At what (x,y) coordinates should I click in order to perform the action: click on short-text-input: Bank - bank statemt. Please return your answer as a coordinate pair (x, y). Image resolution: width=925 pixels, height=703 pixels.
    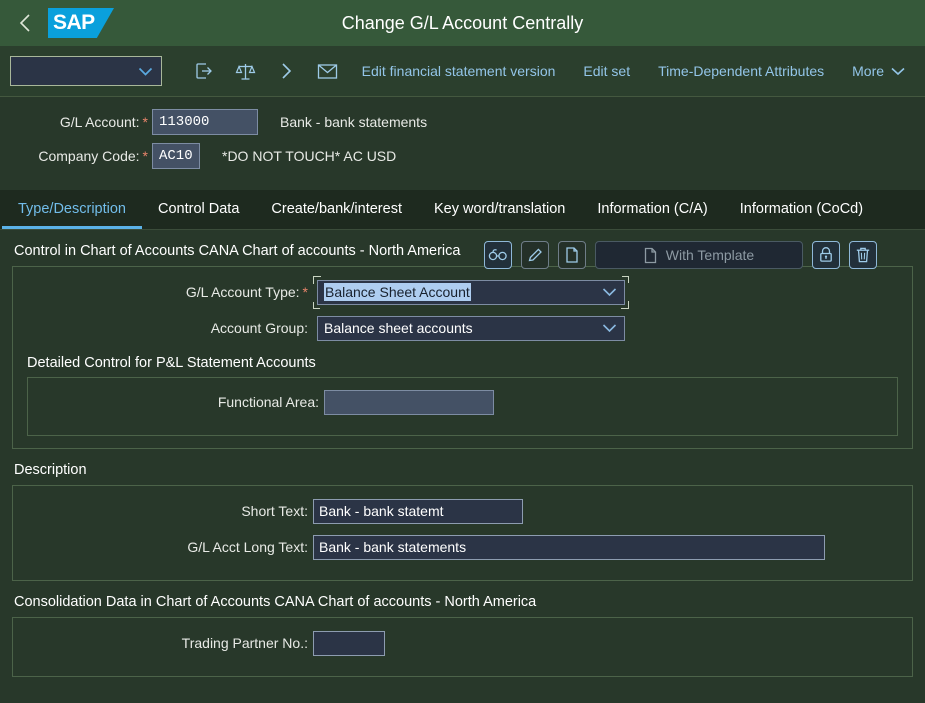
    Looking at the image, I should click on (418, 511).